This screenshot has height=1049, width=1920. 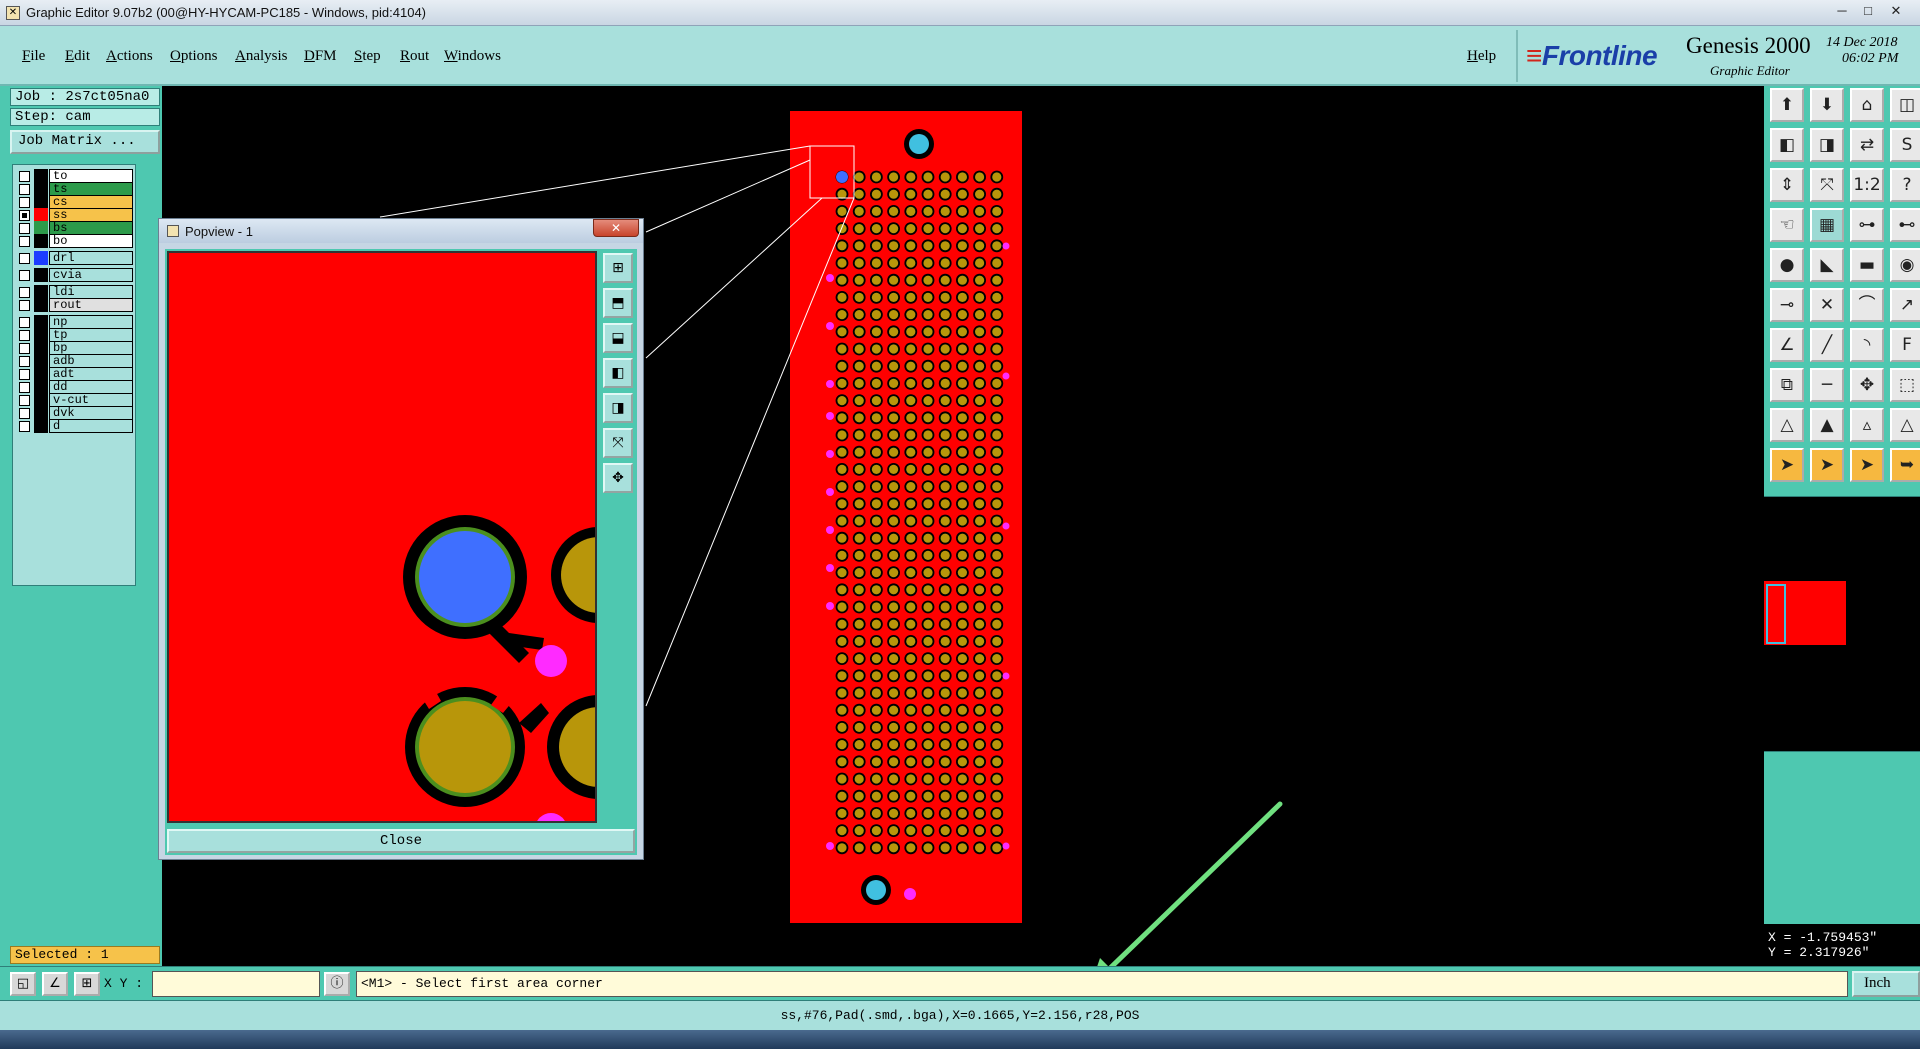 What do you see at coordinates (618, 338) in the screenshot?
I see `popview-bottom-icon: ⬓` at bounding box center [618, 338].